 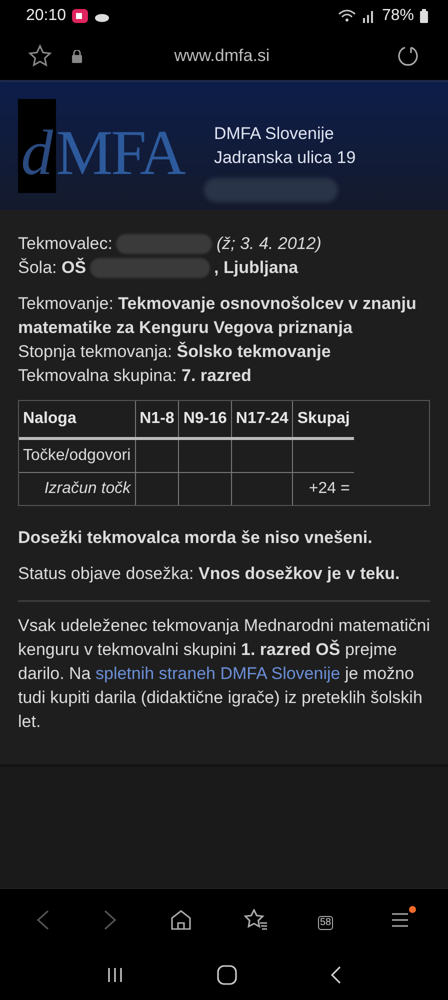 I want to click on clock-time: 20:10, so click(x=46, y=16).